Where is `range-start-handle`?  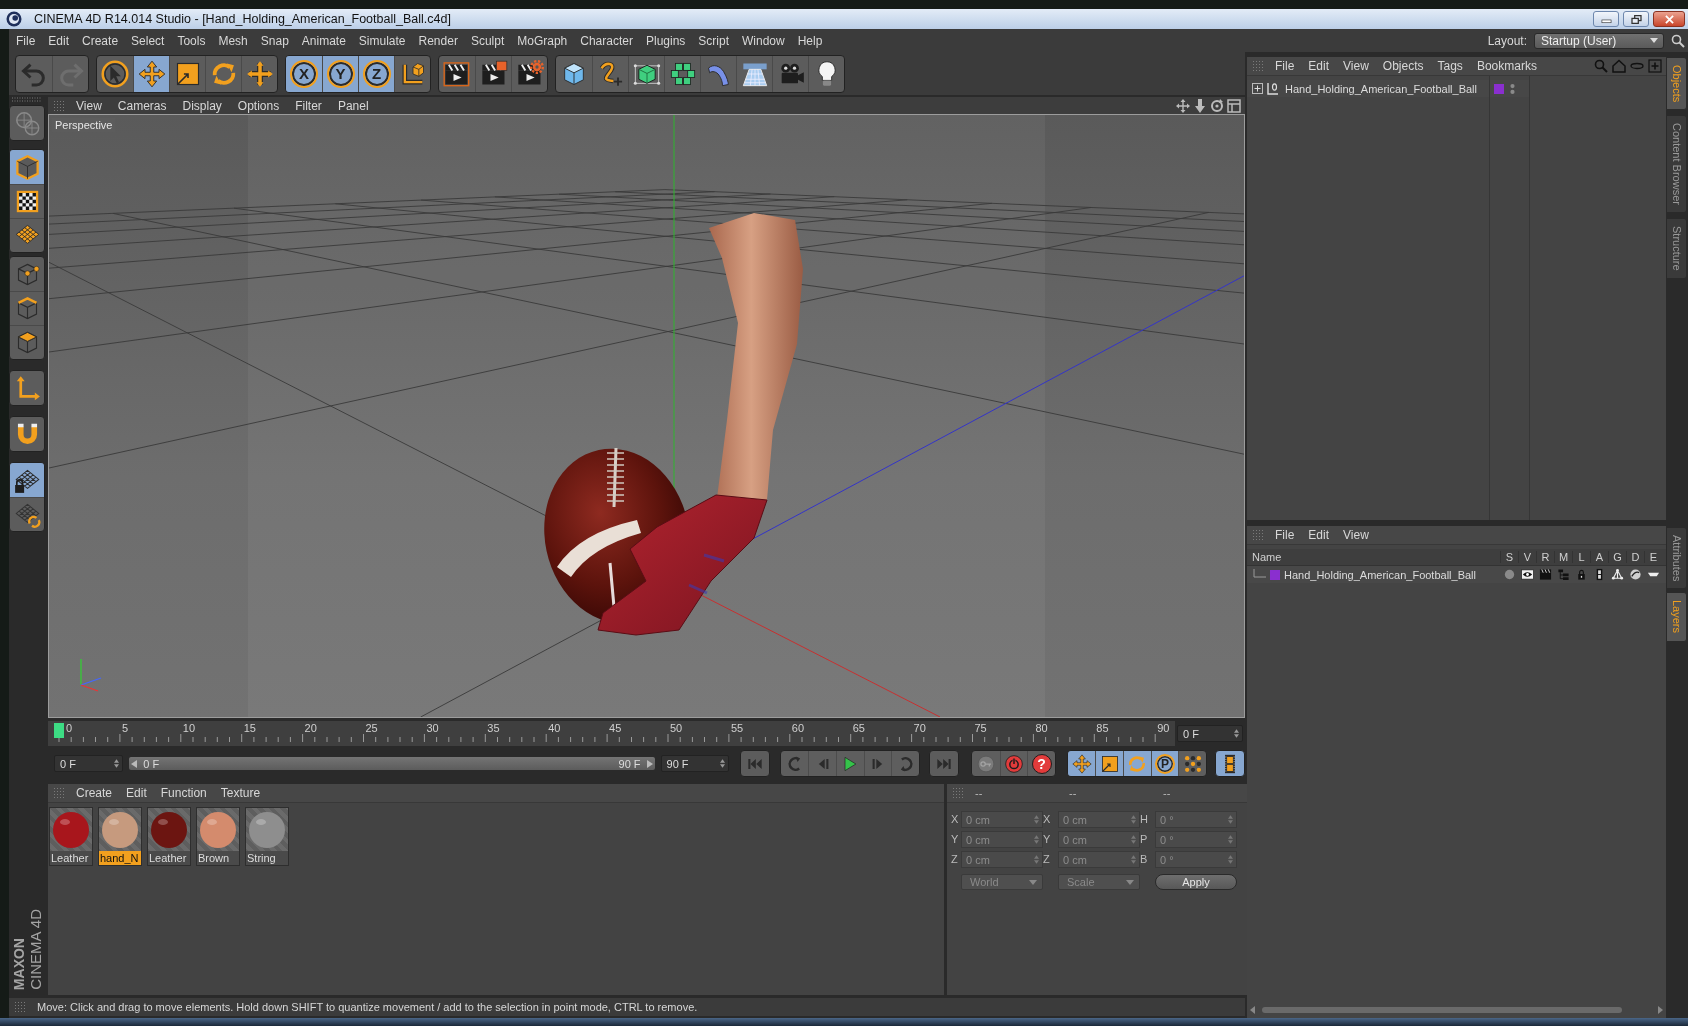
range-start-handle is located at coordinates (134, 763).